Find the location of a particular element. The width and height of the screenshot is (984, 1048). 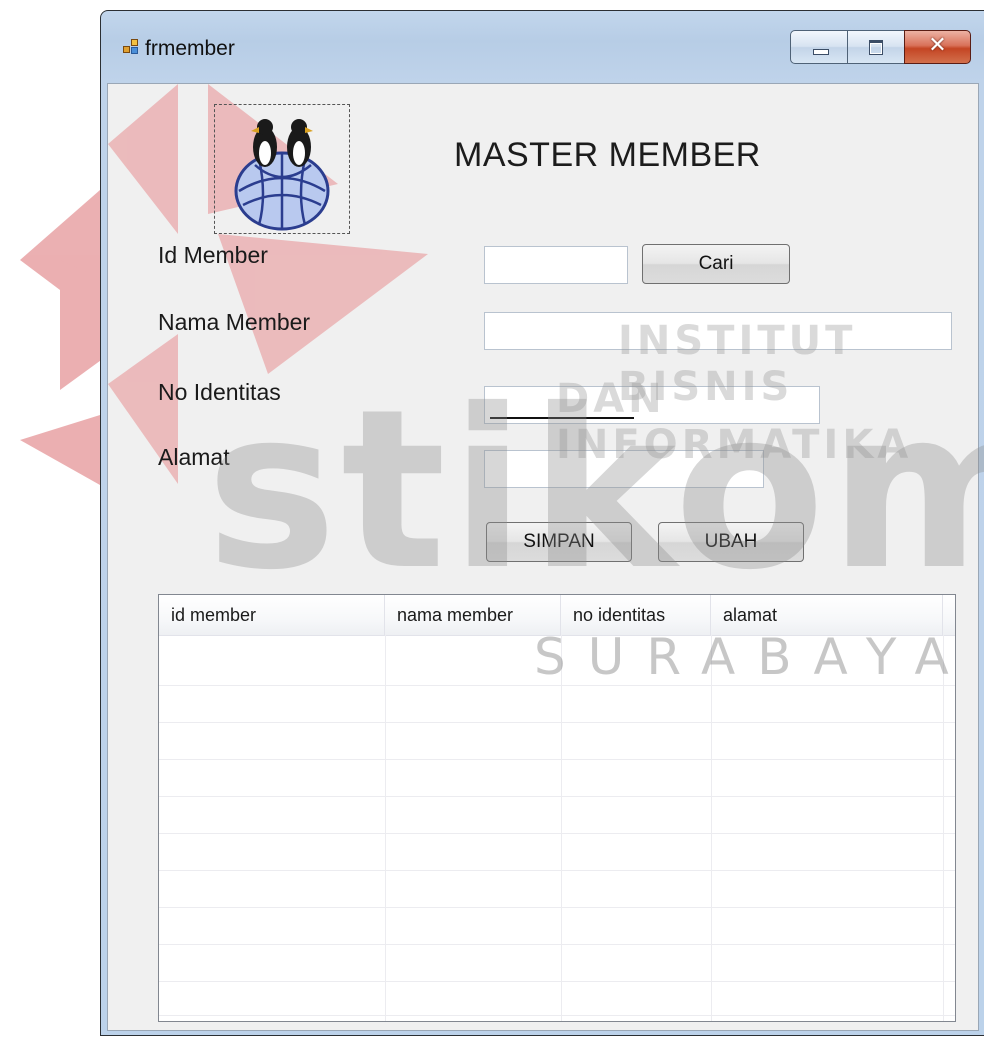

maximize-button is located at coordinates (876, 47).